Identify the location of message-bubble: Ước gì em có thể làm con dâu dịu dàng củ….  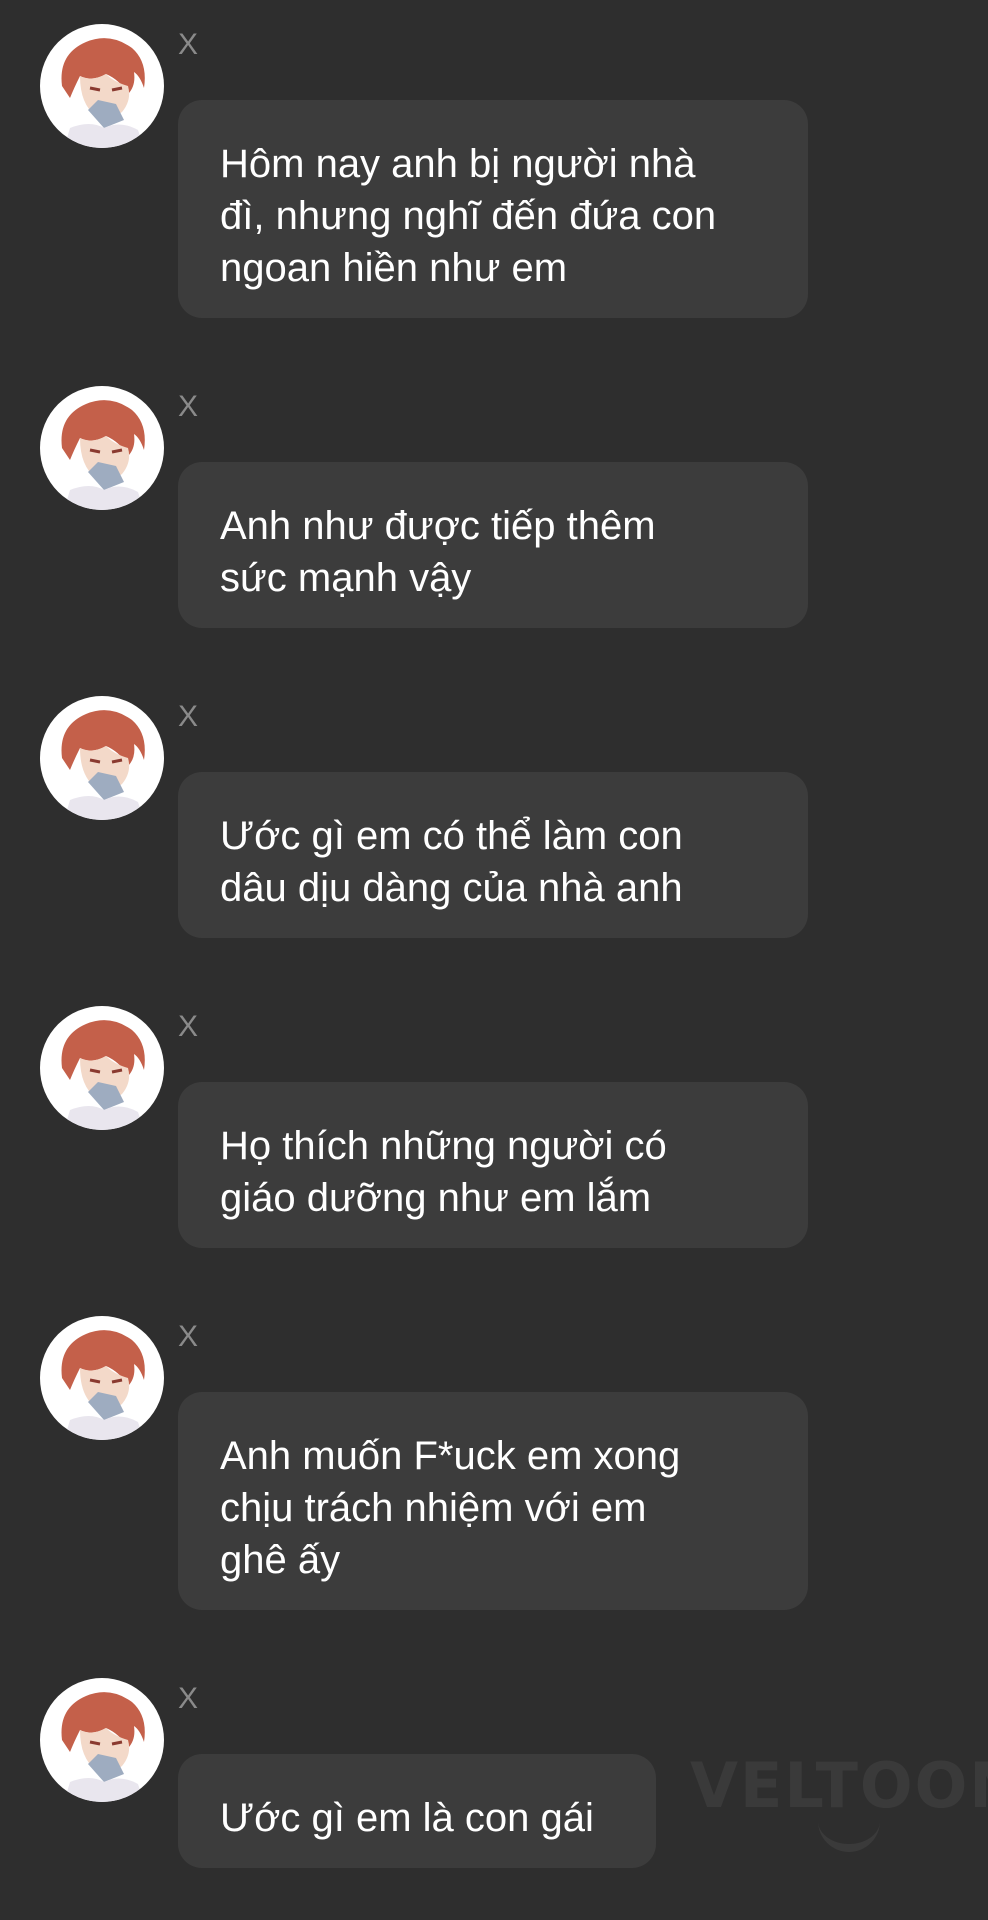
(493, 855).